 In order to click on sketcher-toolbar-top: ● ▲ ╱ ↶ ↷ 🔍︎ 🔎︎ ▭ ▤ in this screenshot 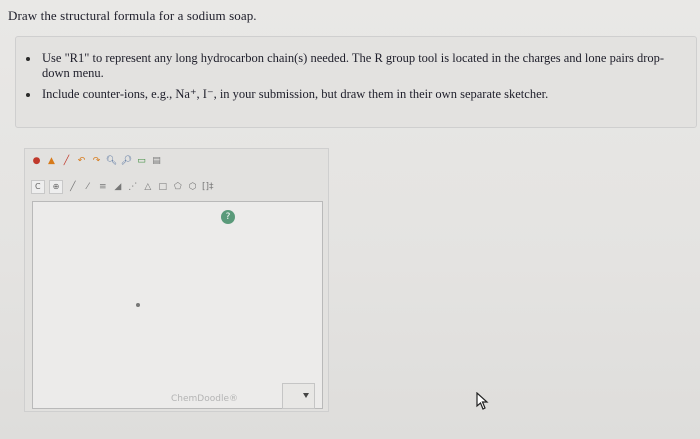, I will do `click(93, 161)`.